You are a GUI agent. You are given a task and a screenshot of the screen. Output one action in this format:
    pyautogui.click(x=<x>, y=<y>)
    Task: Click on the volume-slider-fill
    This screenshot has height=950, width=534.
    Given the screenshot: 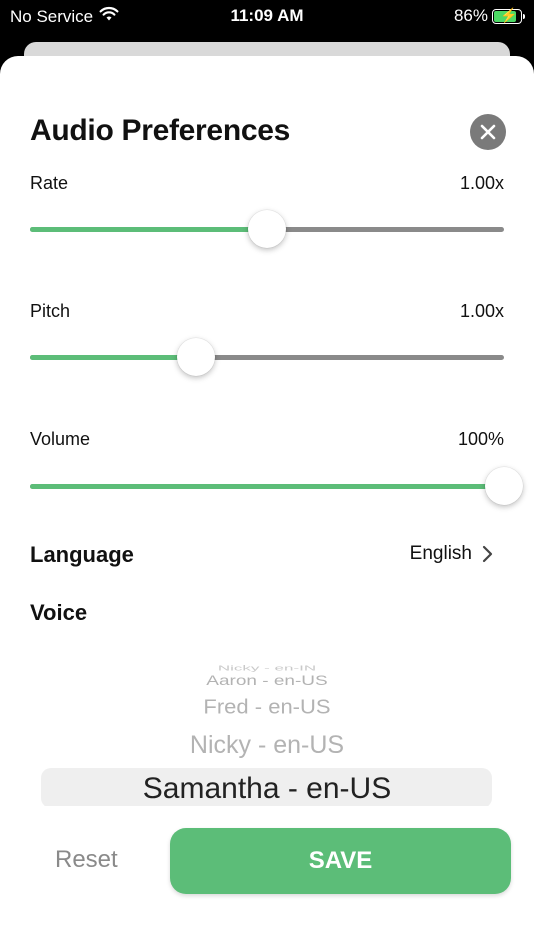 What is the action you would take?
    pyautogui.click(x=267, y=486)
    